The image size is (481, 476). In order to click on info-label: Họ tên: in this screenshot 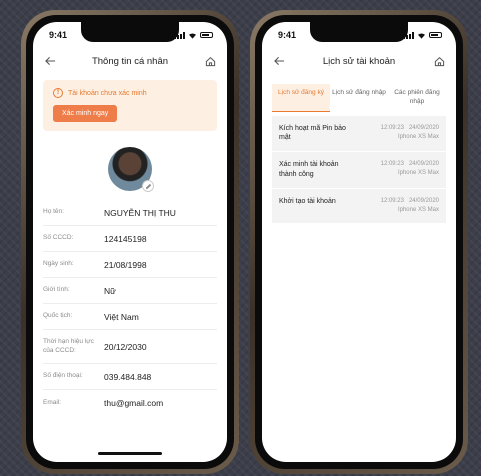, I will do `click(53, 212)`.